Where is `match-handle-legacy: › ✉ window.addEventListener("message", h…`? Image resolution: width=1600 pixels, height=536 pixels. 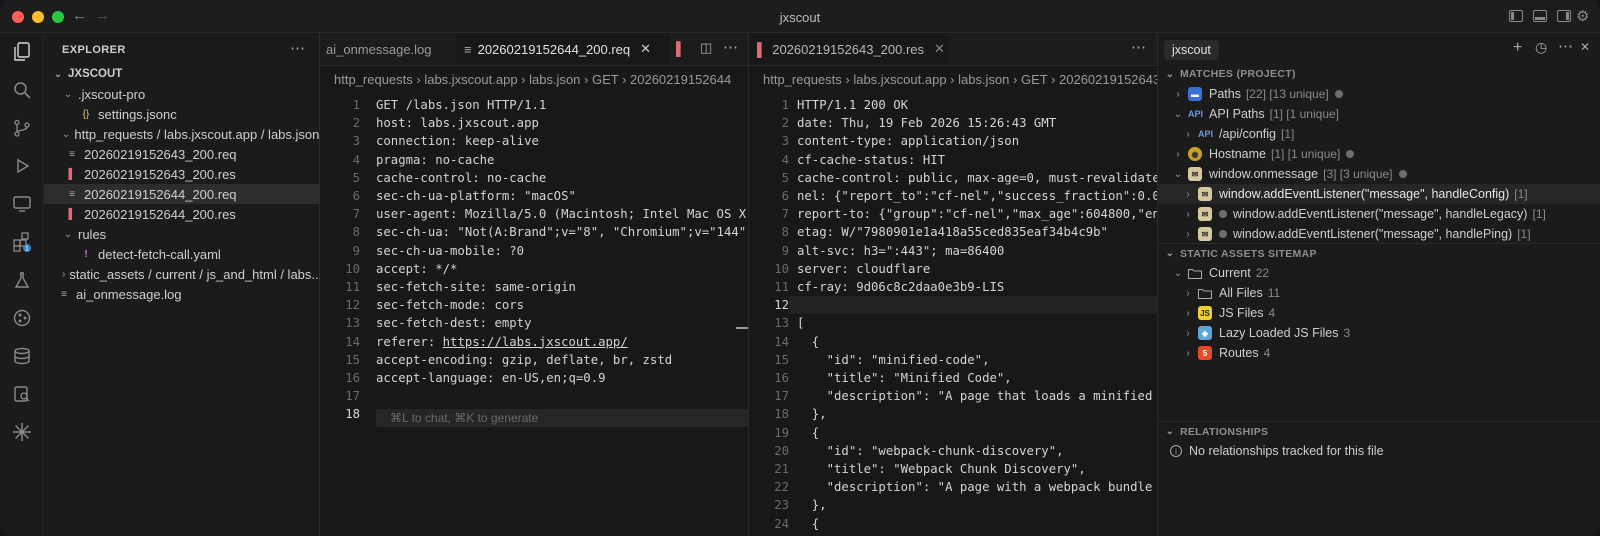 match-handle-legacy: › ✉ window.addEventListener("message", h… is located at coordinates (1379, 214).